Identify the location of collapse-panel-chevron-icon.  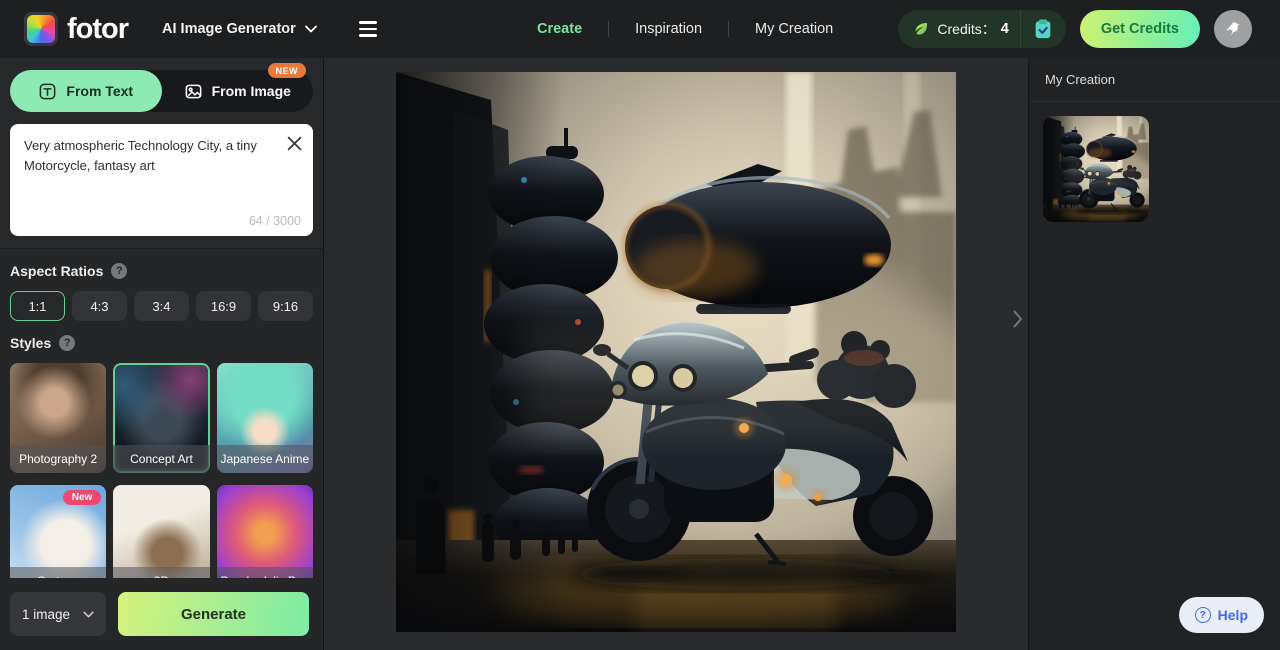
(1018, 319).